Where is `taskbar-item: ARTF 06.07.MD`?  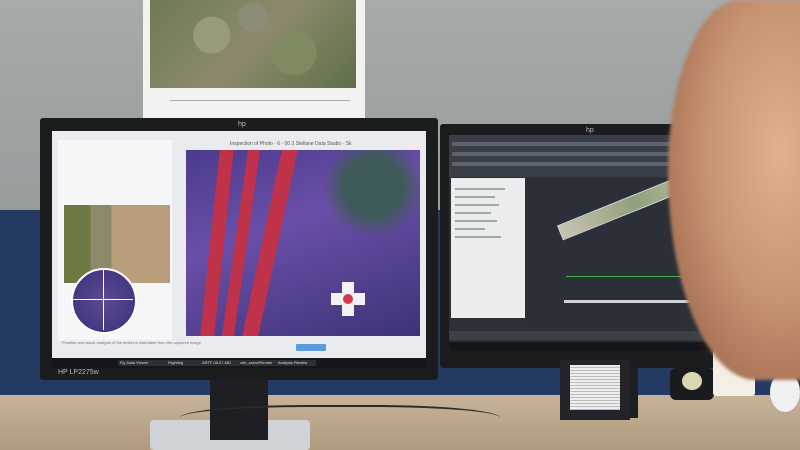 taskbar-item: ARTF 06.07.MD is located at coordinates (219, 363).